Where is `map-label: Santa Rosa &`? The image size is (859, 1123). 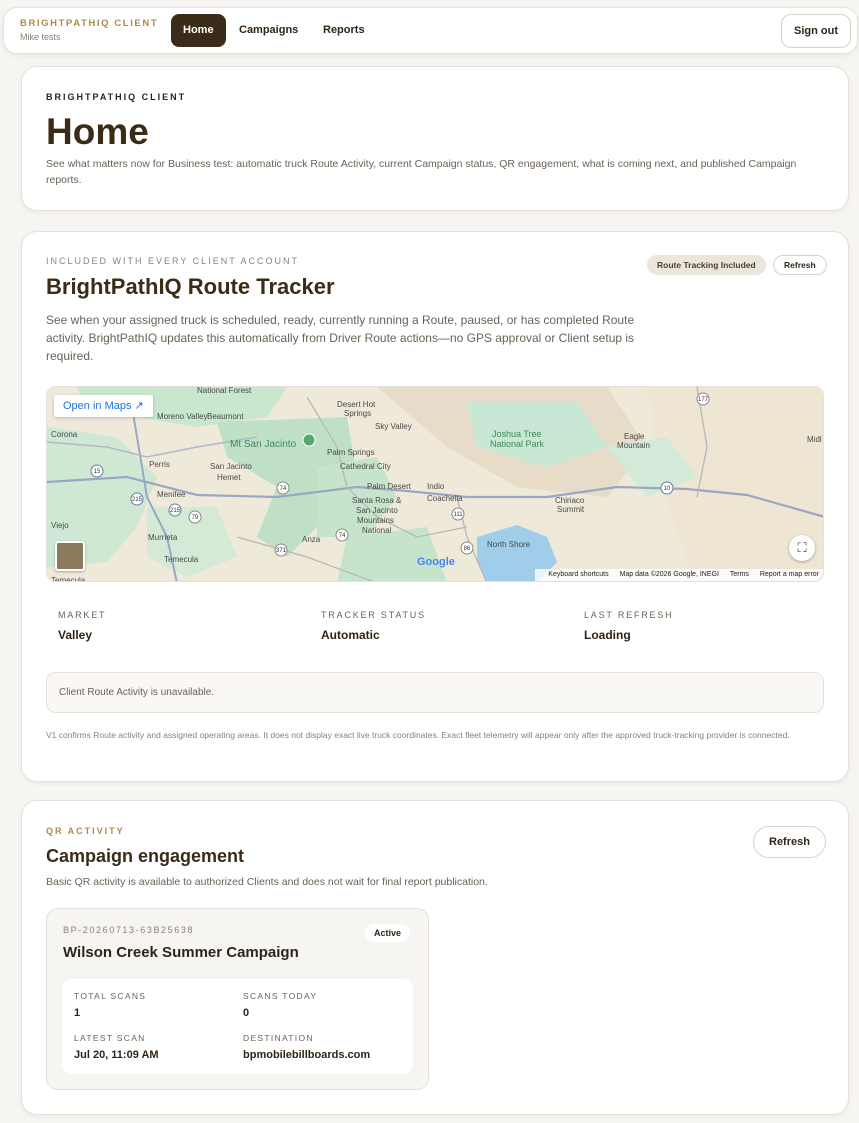
map-label: Santa Rosa & is located at coordinates (377, 500).